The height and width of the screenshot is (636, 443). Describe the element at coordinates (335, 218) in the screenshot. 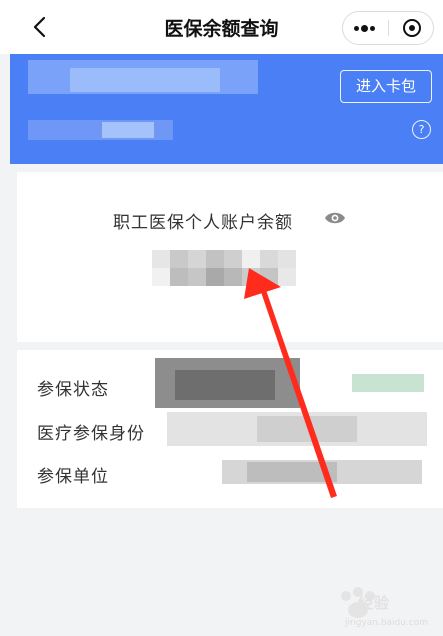

I see `eye-icon` at that location.